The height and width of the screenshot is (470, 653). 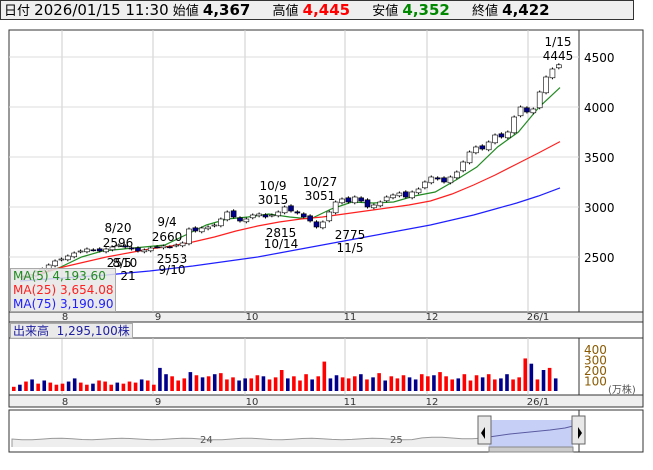 What do you see at coordinates (595, 382) in the screenshot?
I see `volume-tick: 100` at bounding box center [595, 382].